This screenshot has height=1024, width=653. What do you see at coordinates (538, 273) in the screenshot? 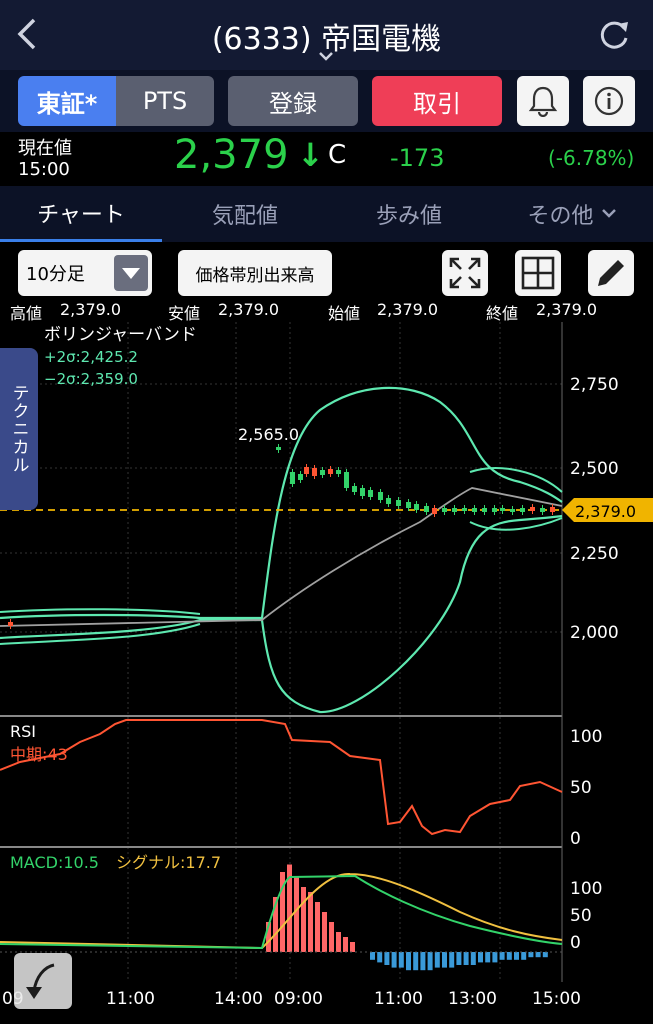
I see `layout-button` at bounding box center [538, 273].